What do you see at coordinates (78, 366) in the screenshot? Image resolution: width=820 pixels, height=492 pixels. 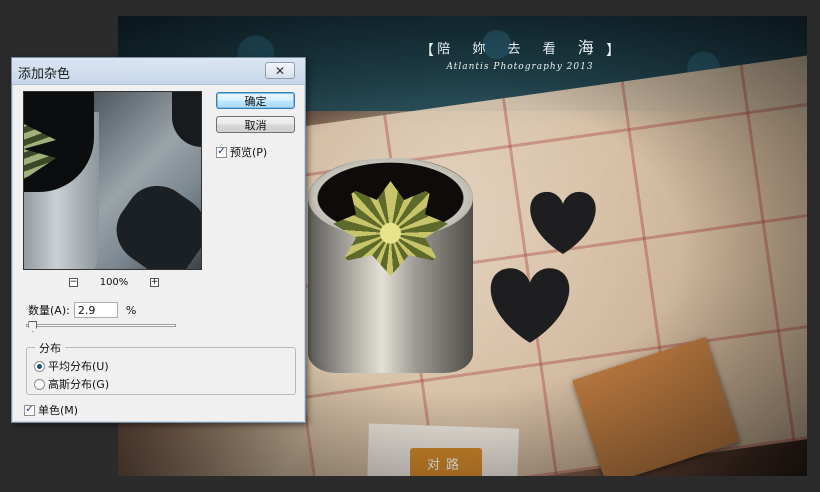 I see `uniform-label: 平均分布(U)` at bounding box center [78, 366].